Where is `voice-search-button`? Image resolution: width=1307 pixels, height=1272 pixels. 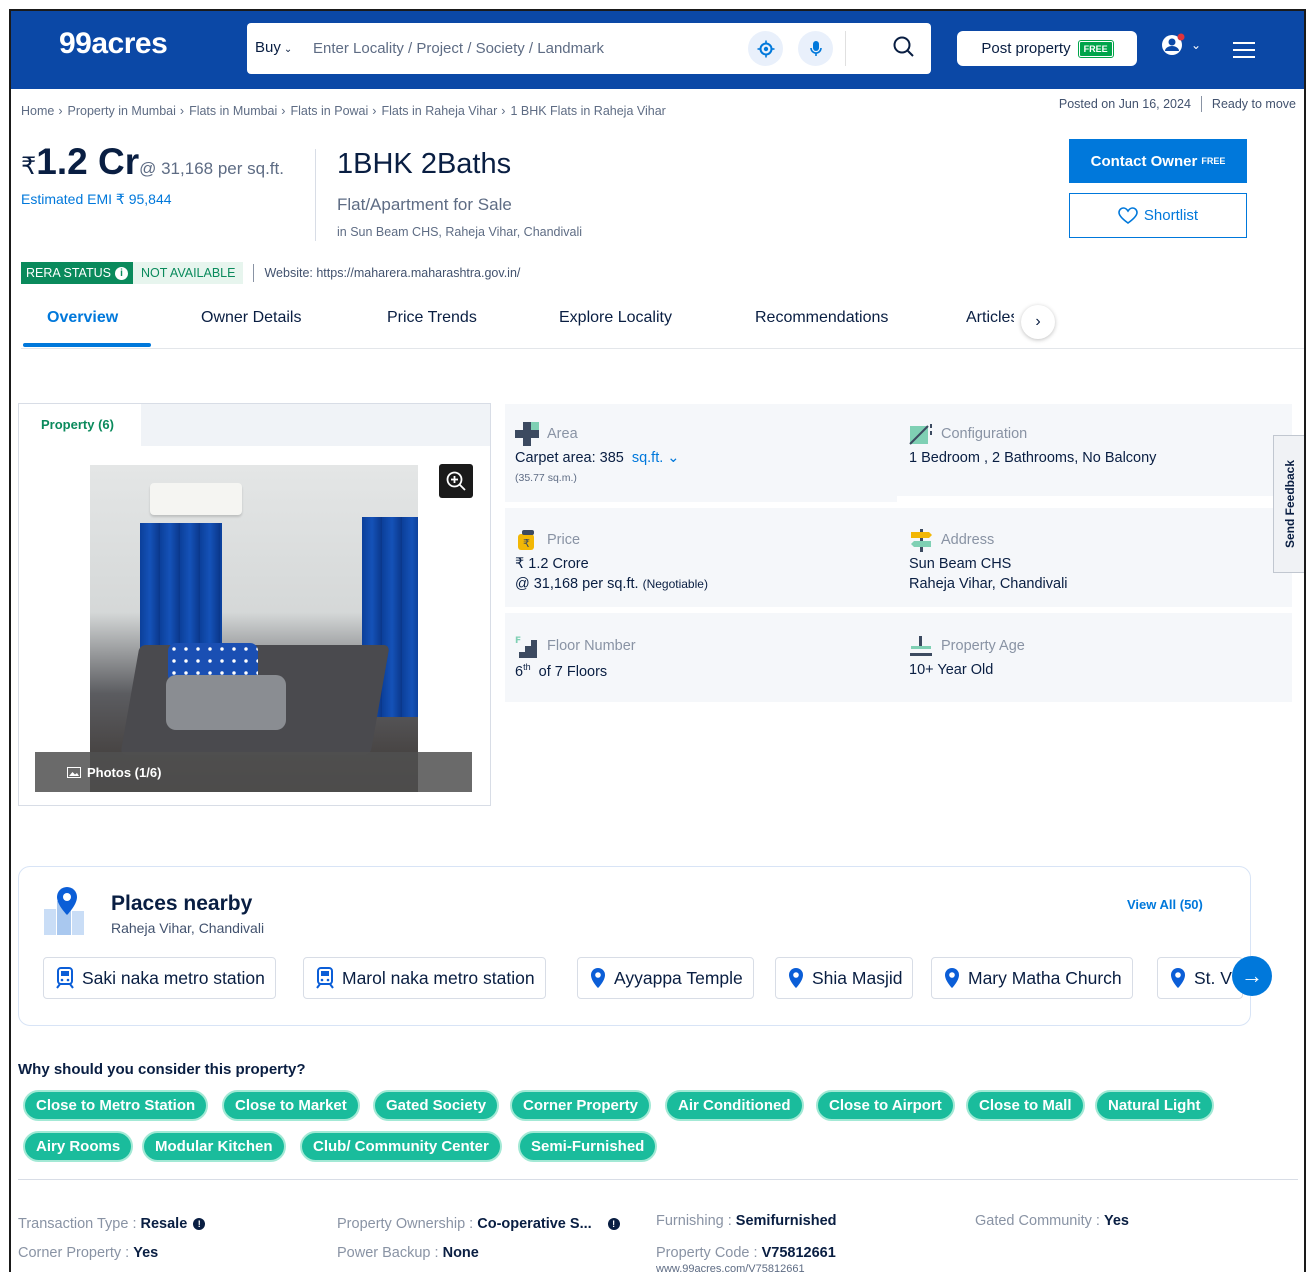
voice-search-button is located at coordinates (815, 48).